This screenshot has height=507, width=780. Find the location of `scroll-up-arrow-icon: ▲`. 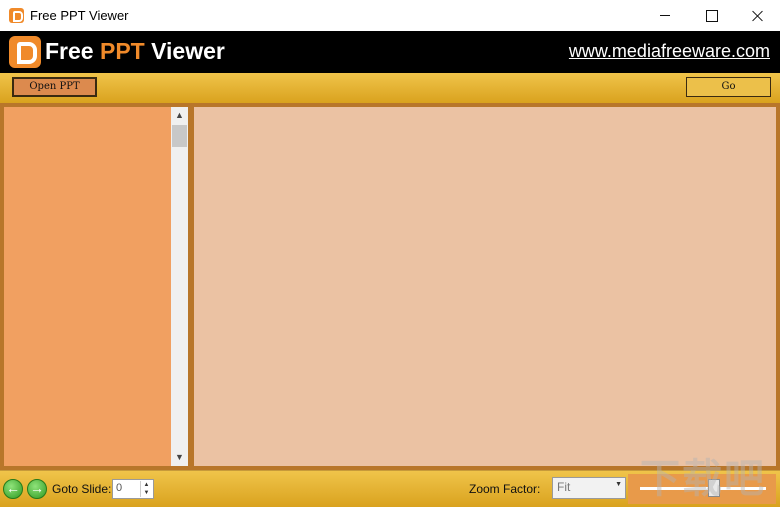

scroll-up-arrow-icon: ▲ is located at coordinates (179, 115).